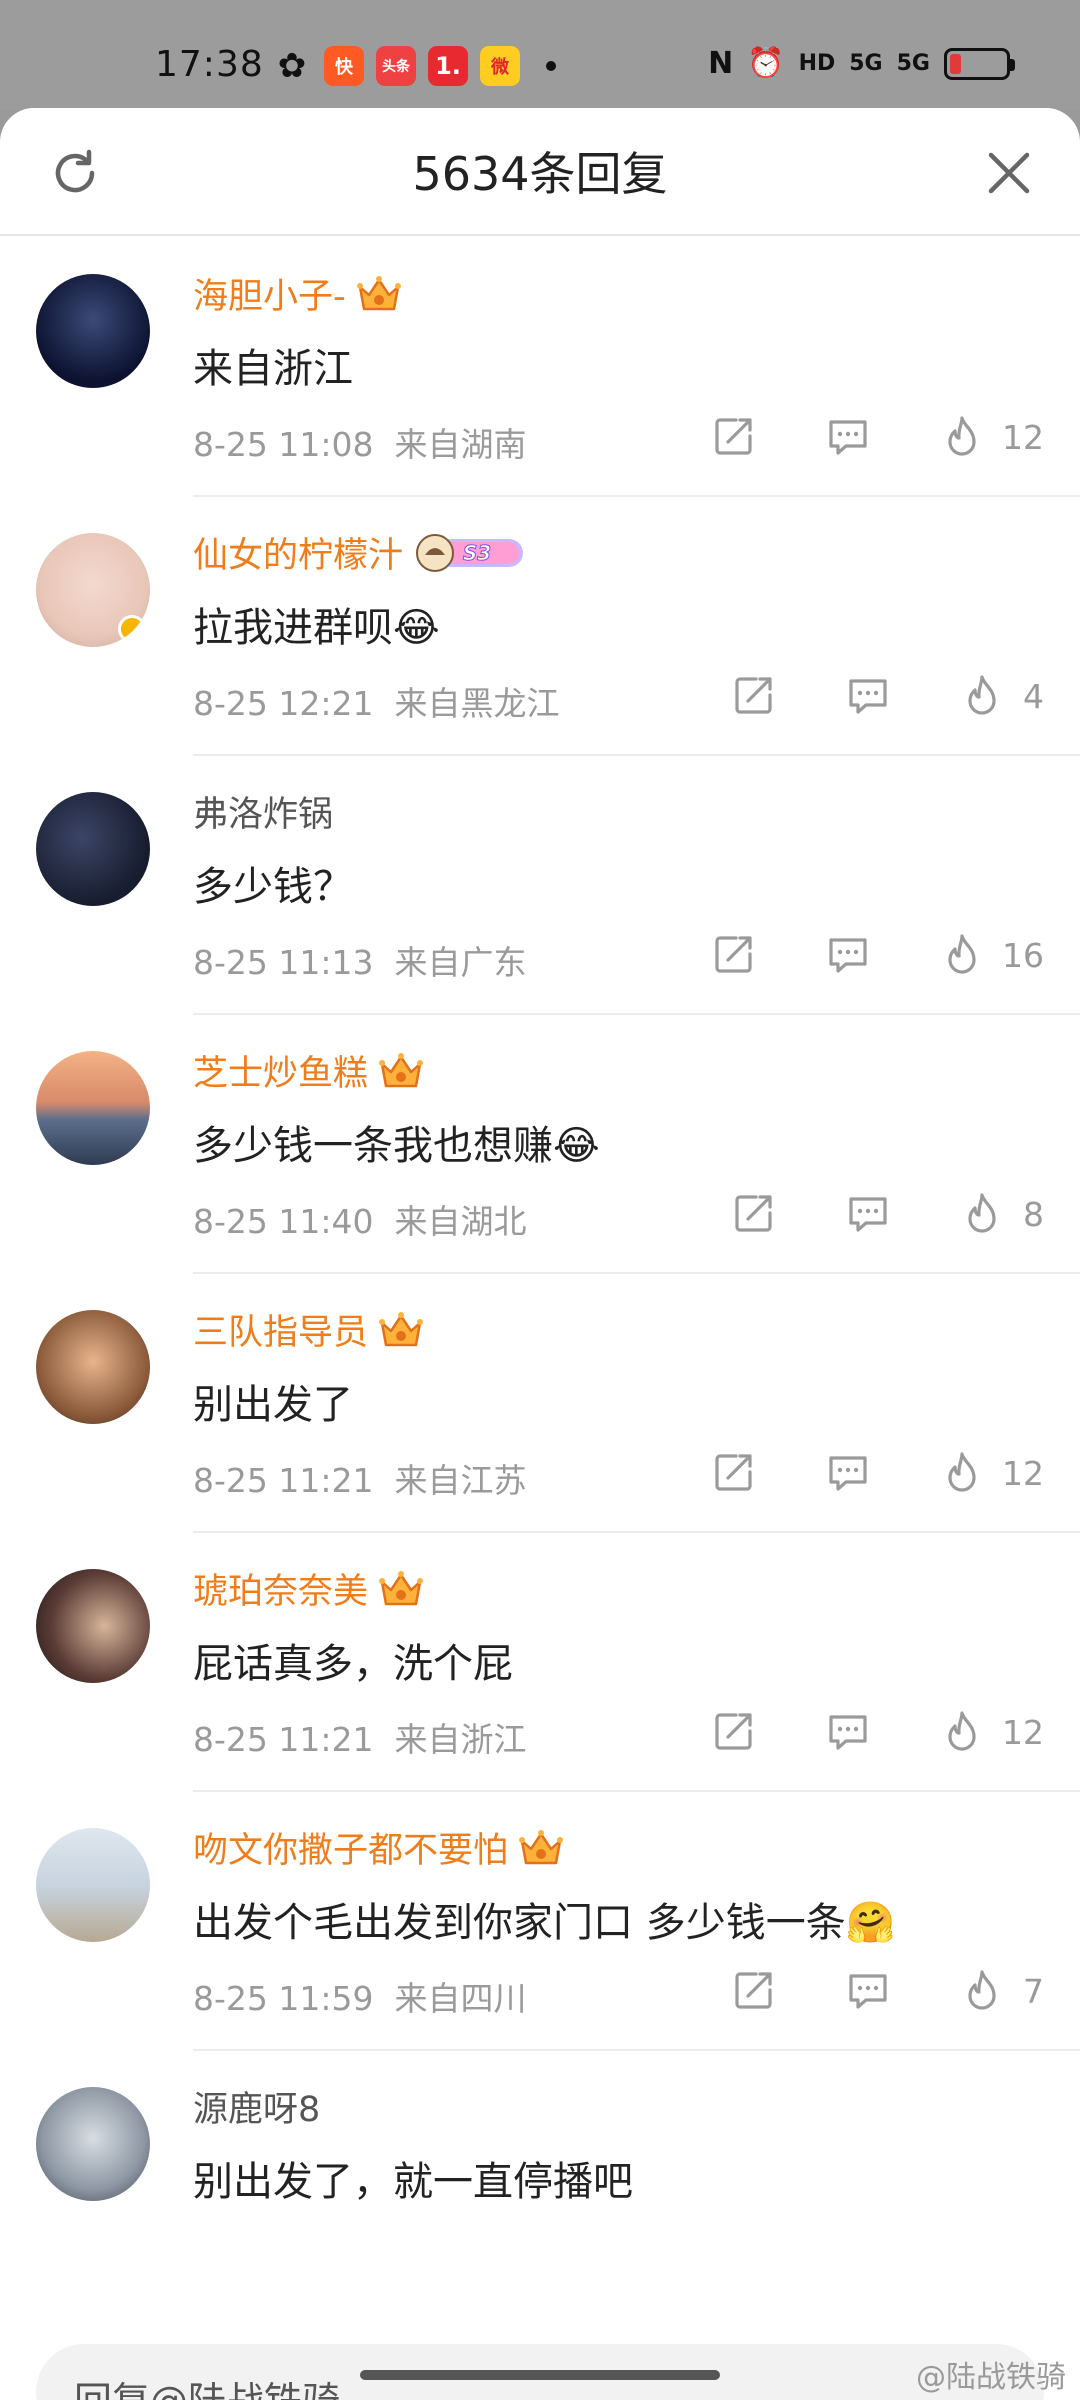  What do you see at coordinates (540, 2375) in the screenshot?
I see `home-indicator` at bounding box center [540, 2375].